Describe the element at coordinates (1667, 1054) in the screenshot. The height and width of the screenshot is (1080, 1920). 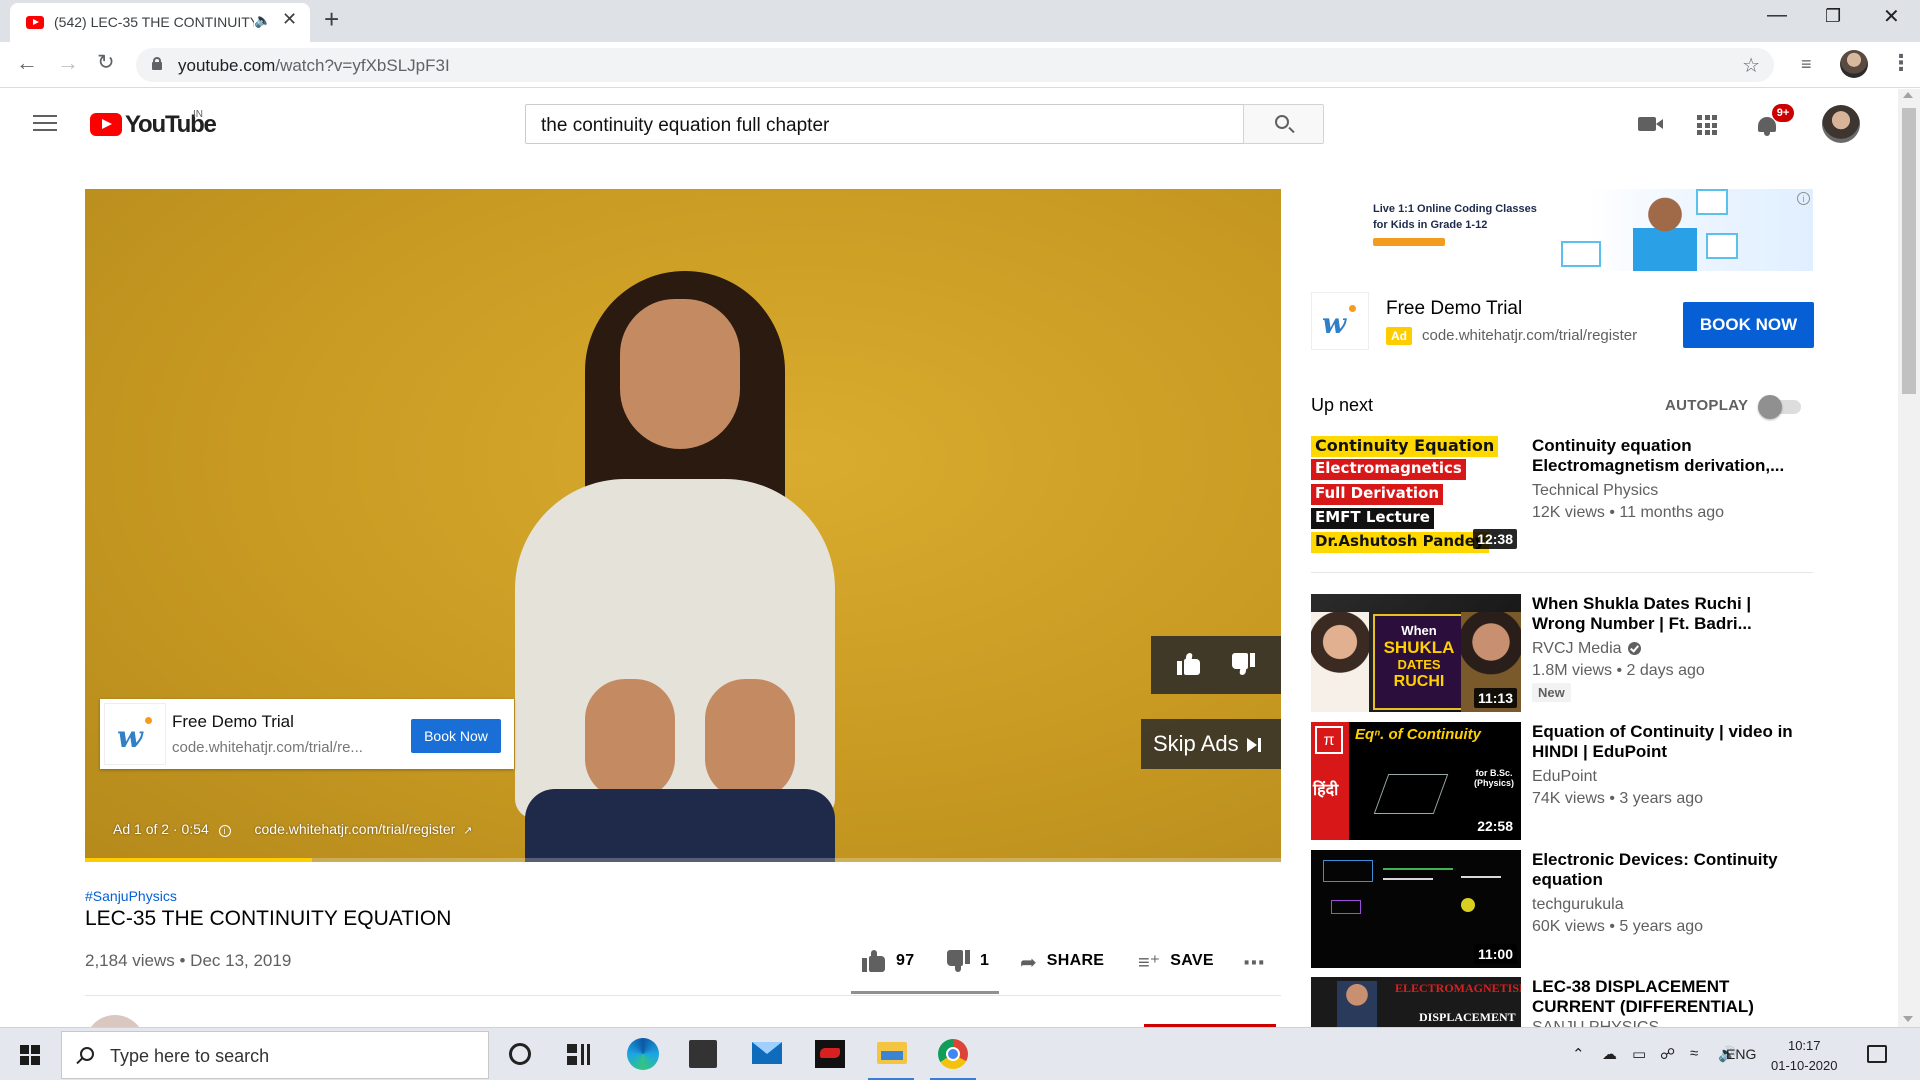
I see `network-icon: ☍` at that location.